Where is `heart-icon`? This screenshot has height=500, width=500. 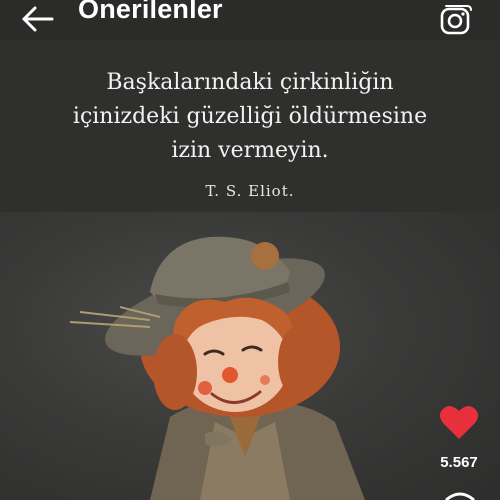
heart-icon is located at coordinates (459, 422).